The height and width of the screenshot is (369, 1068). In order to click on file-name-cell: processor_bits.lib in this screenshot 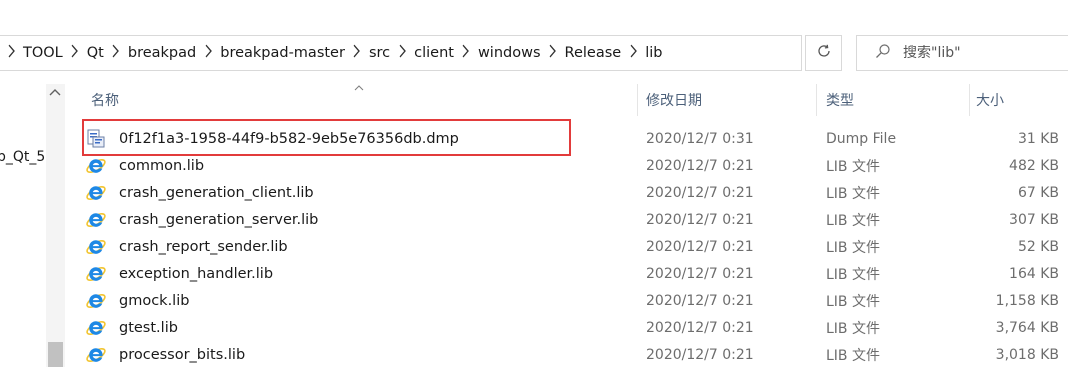, I will do `click(165, 354)`.